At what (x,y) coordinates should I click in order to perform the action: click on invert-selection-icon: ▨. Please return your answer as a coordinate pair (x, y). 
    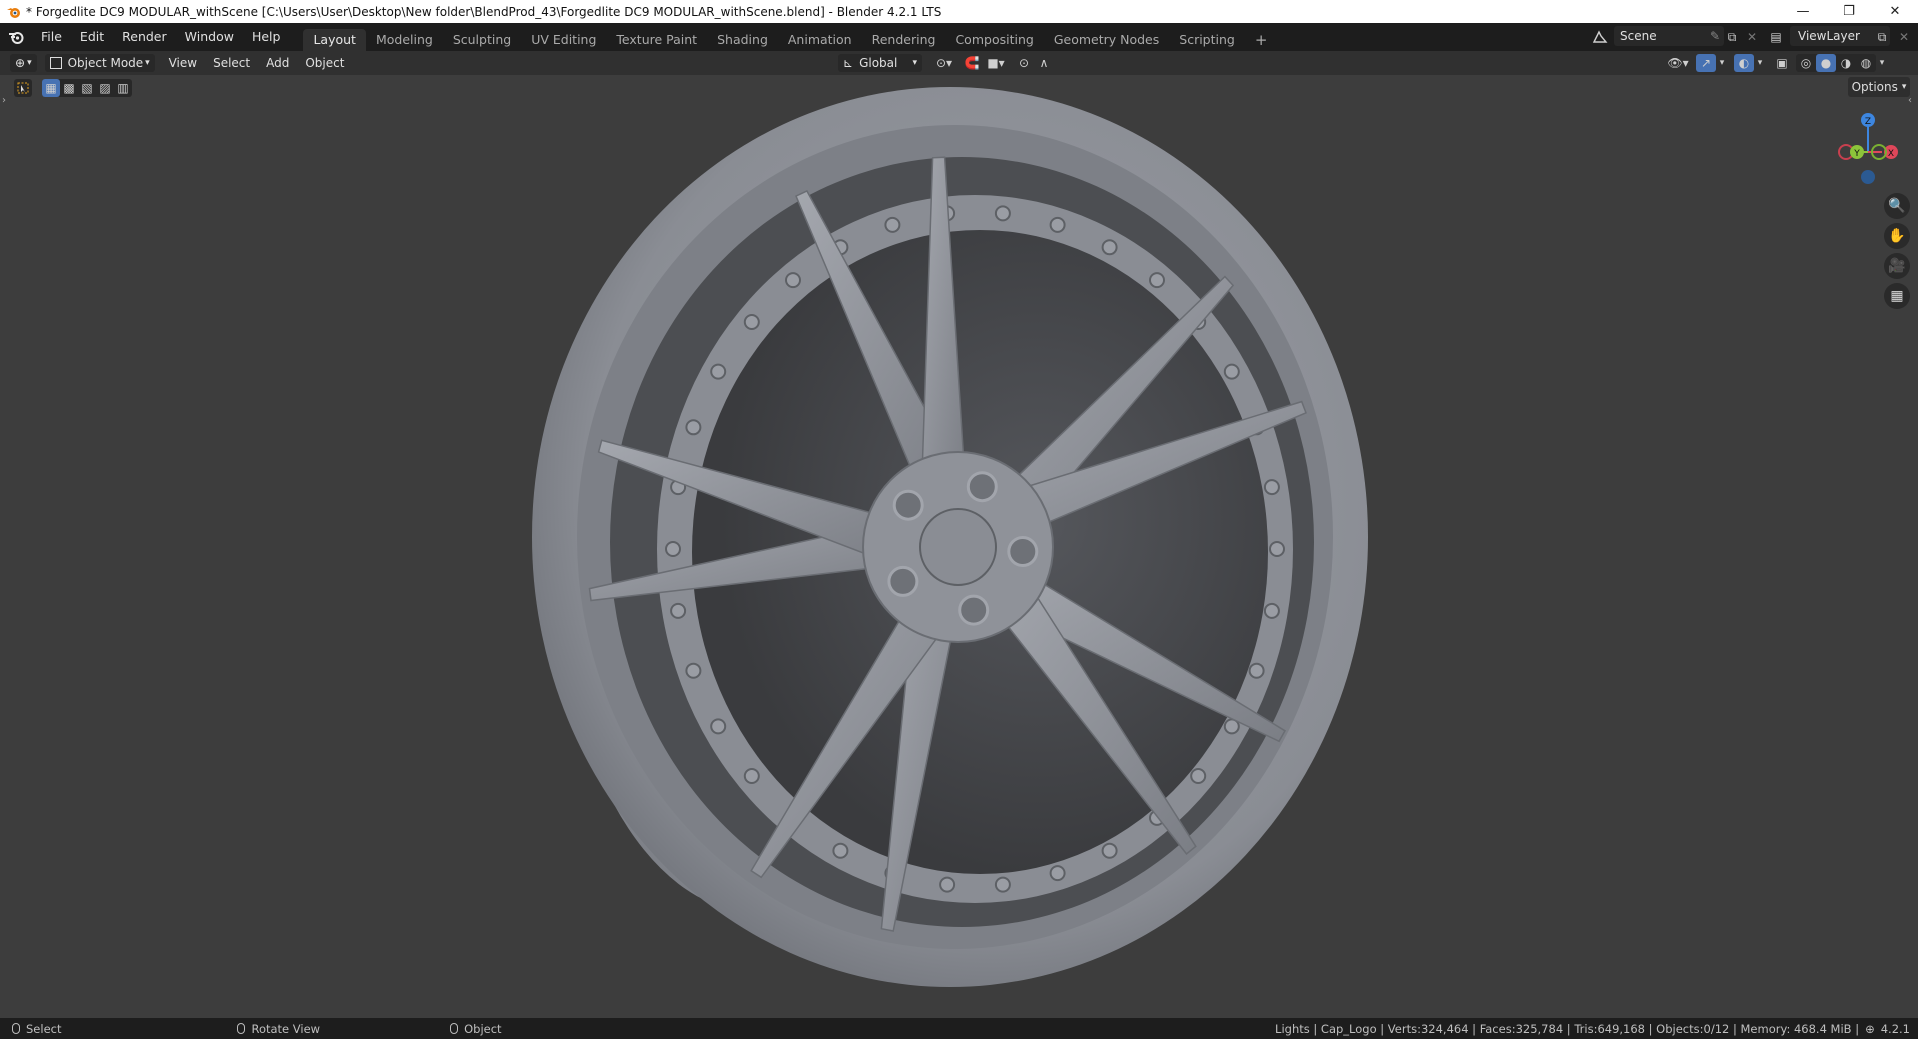
    Looking at the image, I should click on (105, 88).